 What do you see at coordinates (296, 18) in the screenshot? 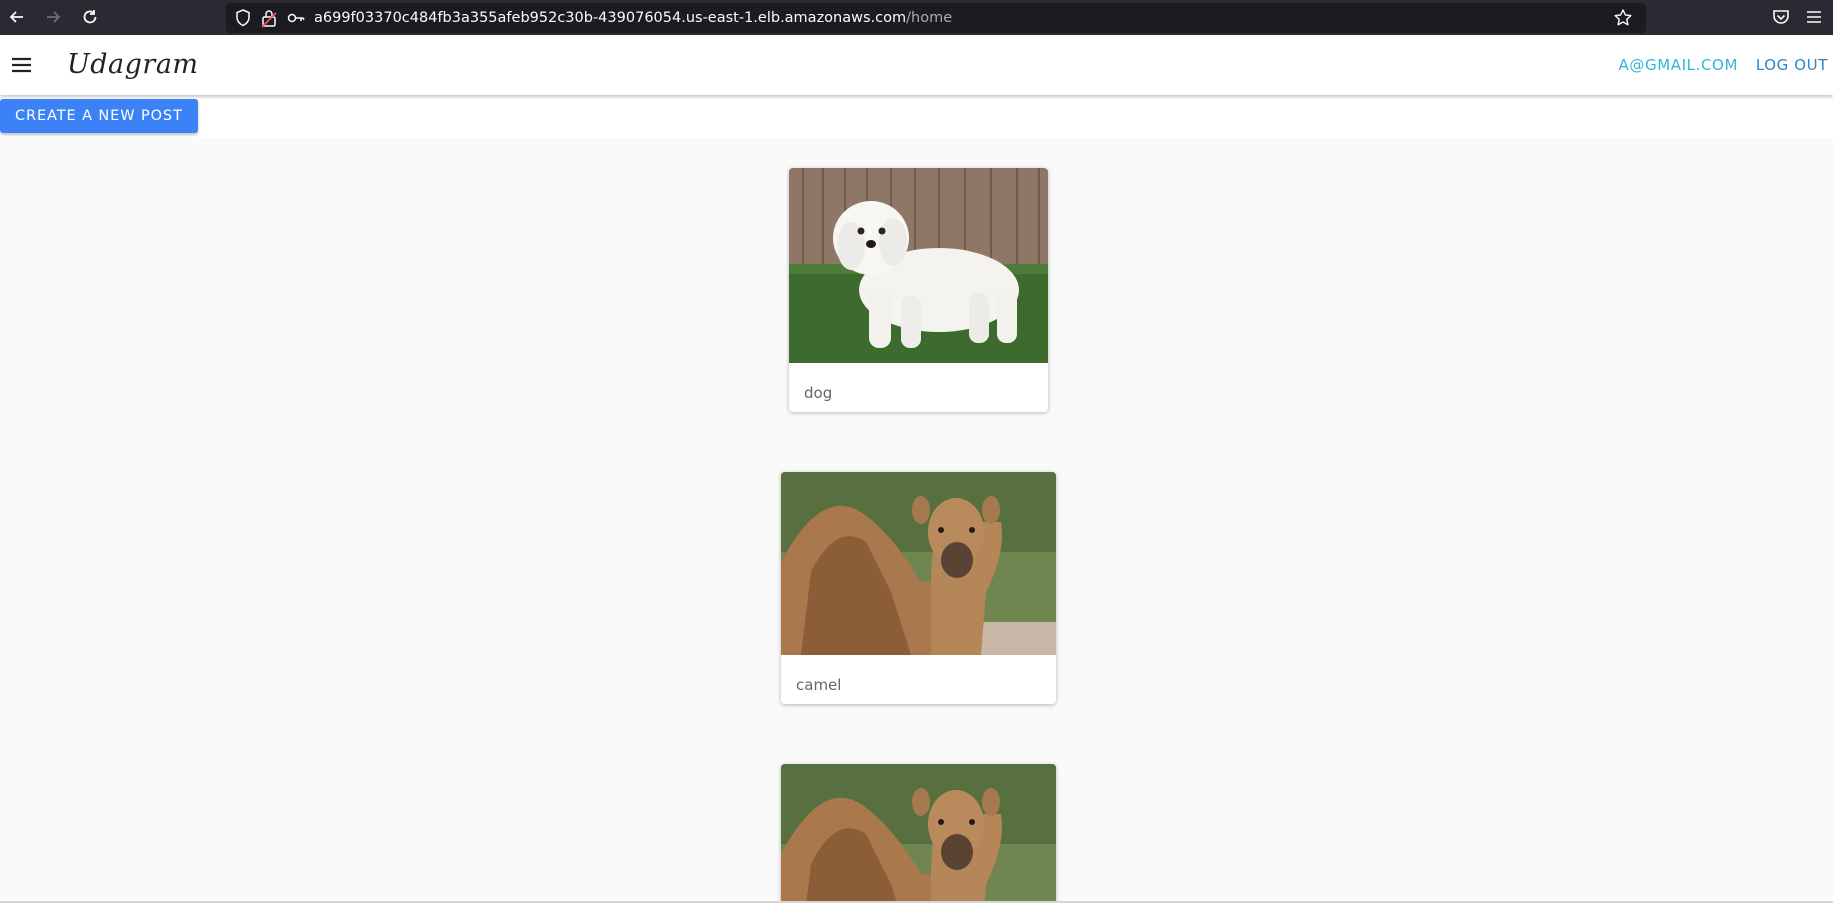
I see `key-icon` at bounding box center [296, 18].